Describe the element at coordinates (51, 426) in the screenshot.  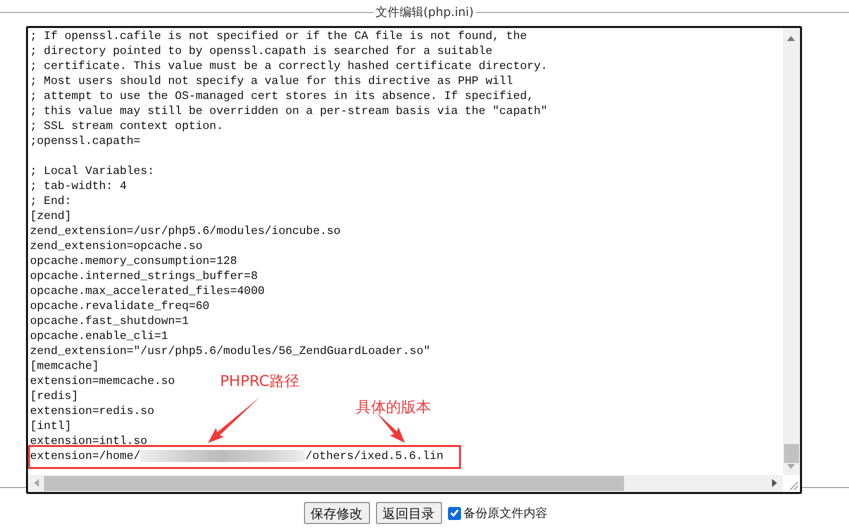
I see `code-line: [intl]` at that location.